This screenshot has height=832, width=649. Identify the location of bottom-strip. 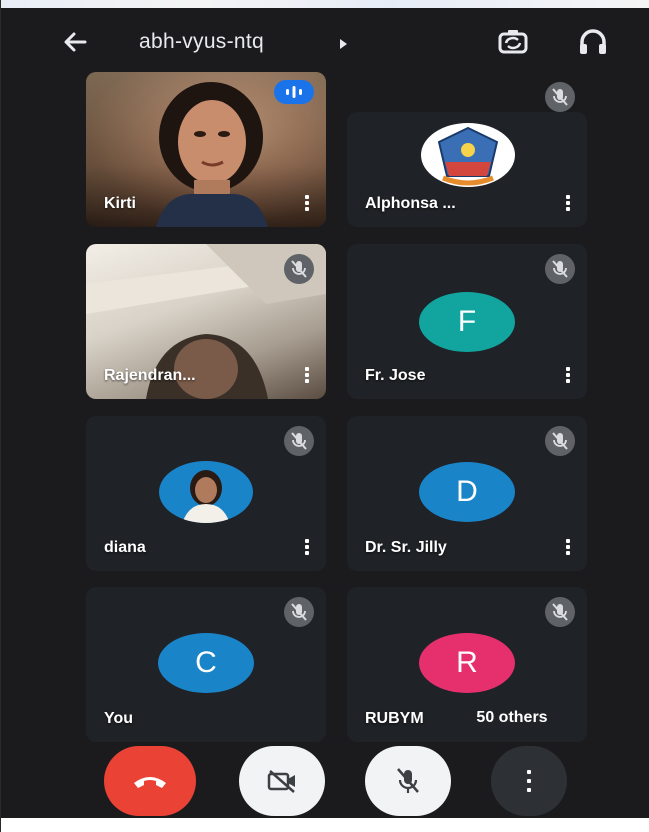
(325, 825).